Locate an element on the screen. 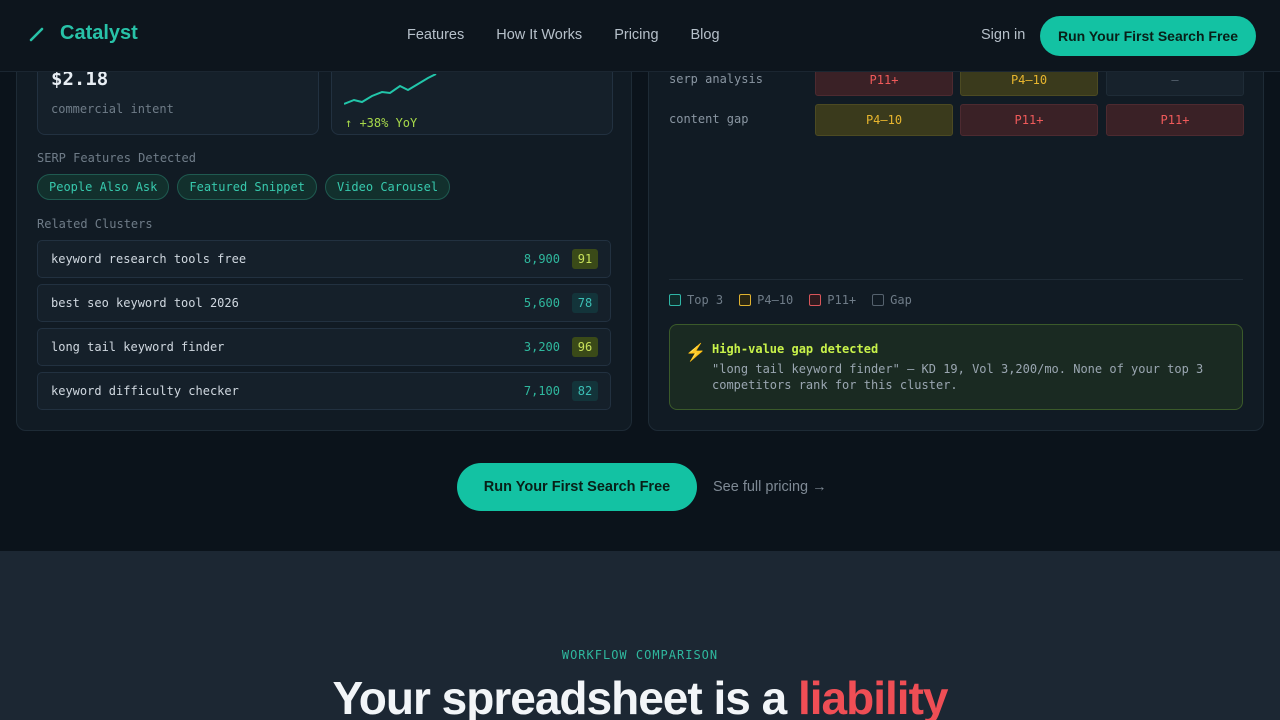 The height and width of the screenshot is (720, 1280). primary-cta-button: Run Your First Search Free is located at coordinates (577, 487).